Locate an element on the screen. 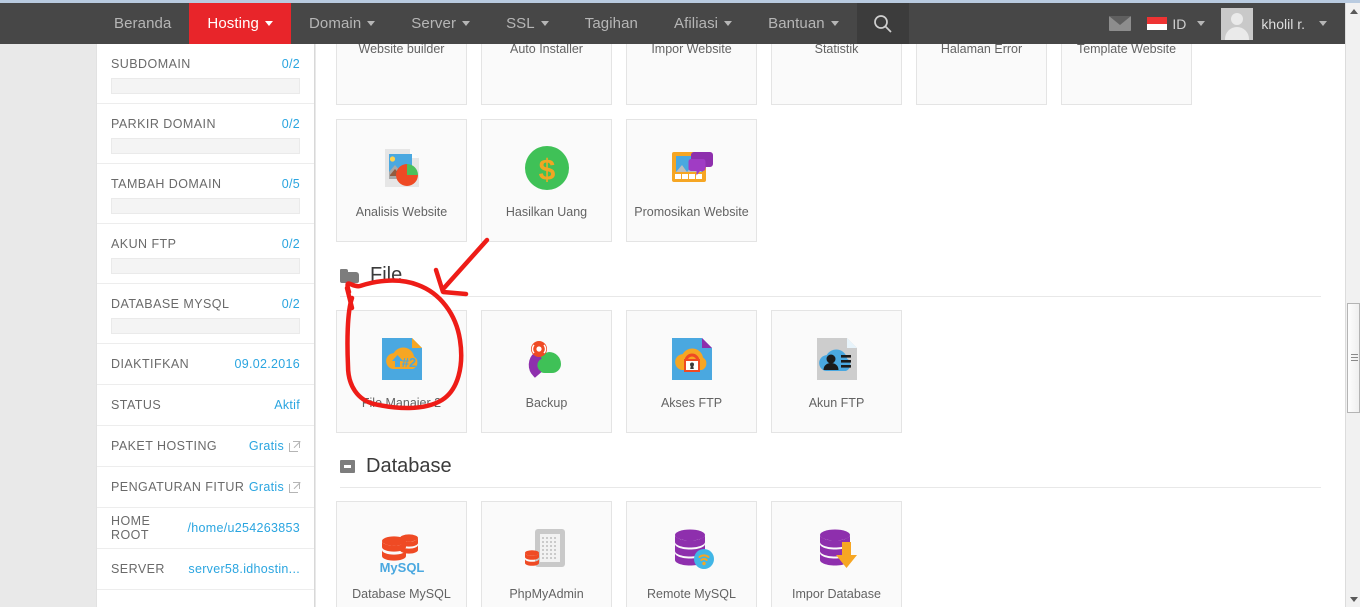  user-menu: kholil r. is located at coordinates (1274, 23).